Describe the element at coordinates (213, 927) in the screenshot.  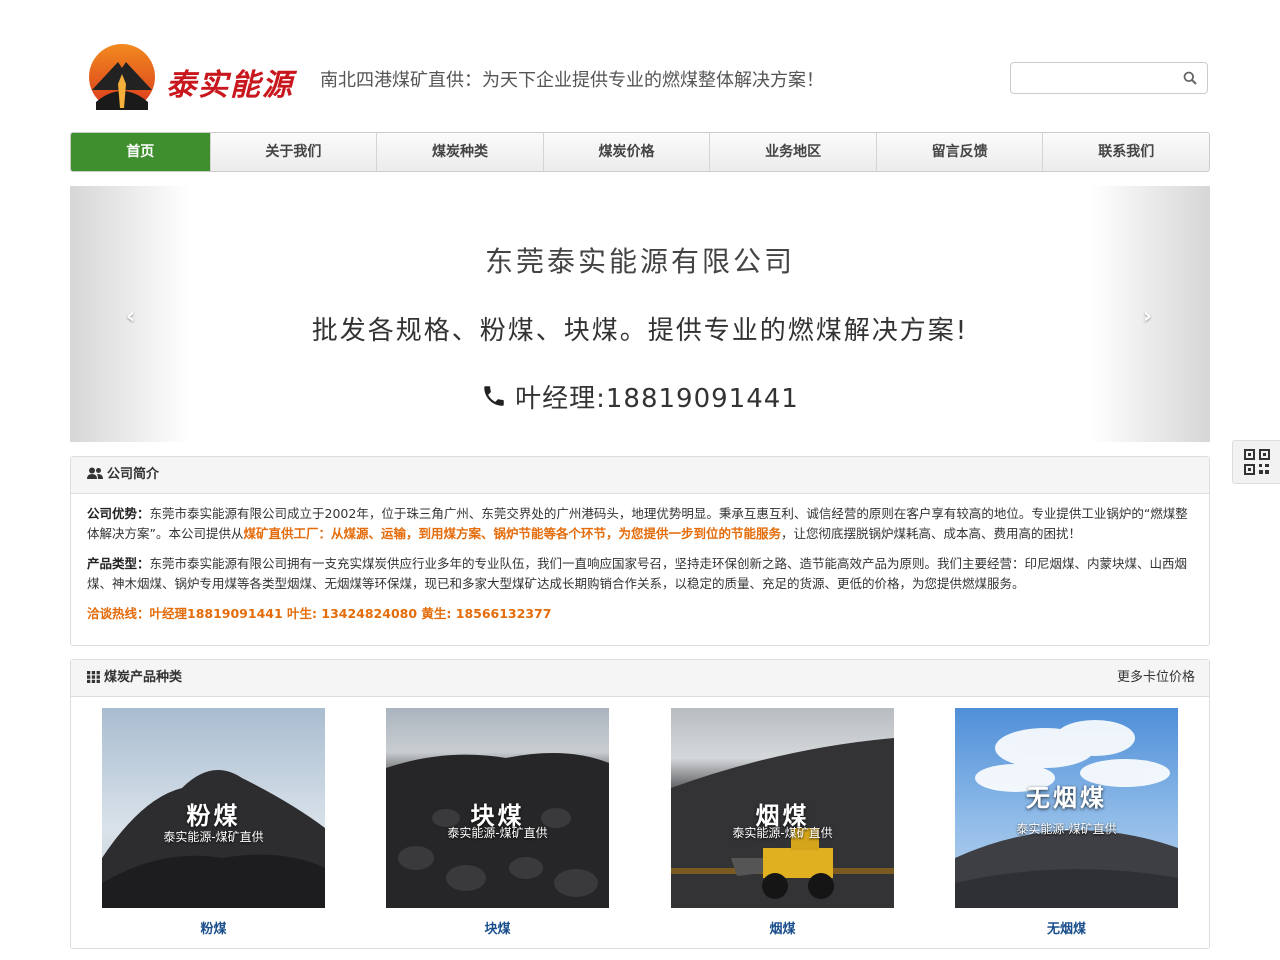
I see `product-name-link: 粉煤` at that location.